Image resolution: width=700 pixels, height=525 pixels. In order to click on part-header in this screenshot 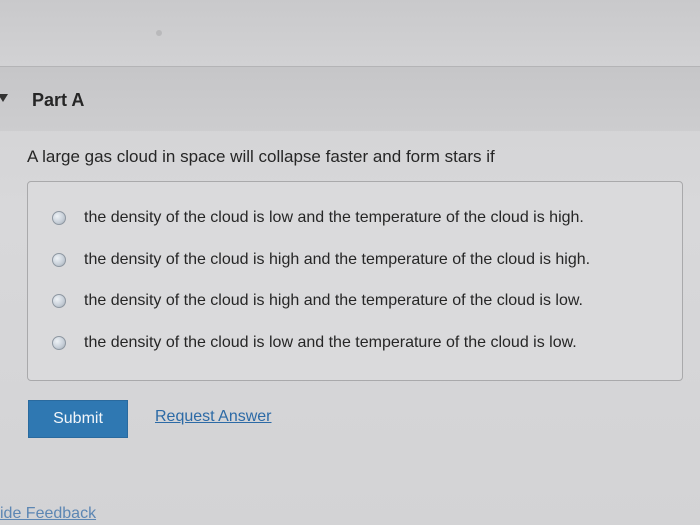, I will do `click(350, 99)`.